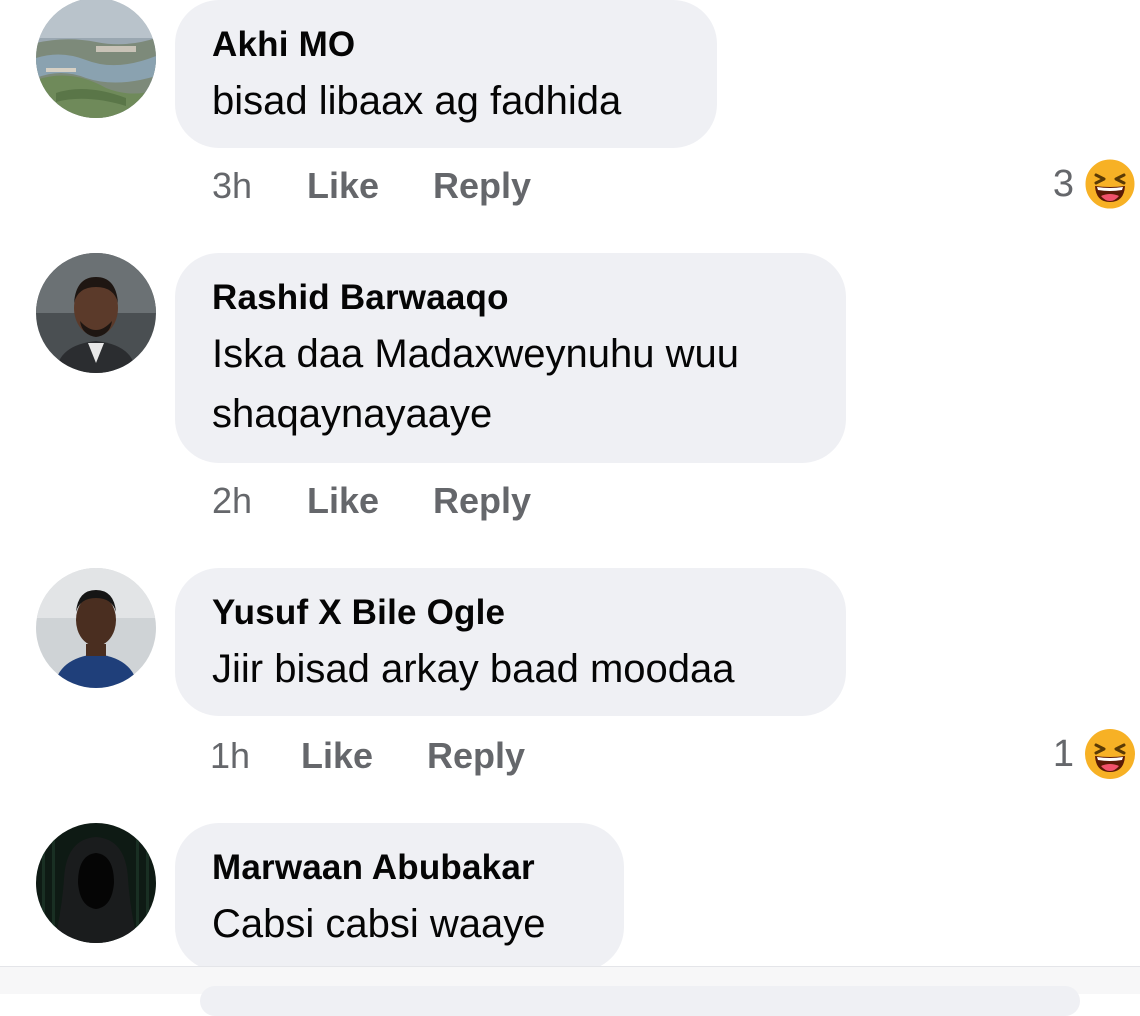 The image size is (1140, 1016). What do you see at coordinates (399, 897) in the screenshot?
I see `comment-bubble: Marwaan Abubakar Cabsi cabsi waaye` at bounding box center [399, 897].